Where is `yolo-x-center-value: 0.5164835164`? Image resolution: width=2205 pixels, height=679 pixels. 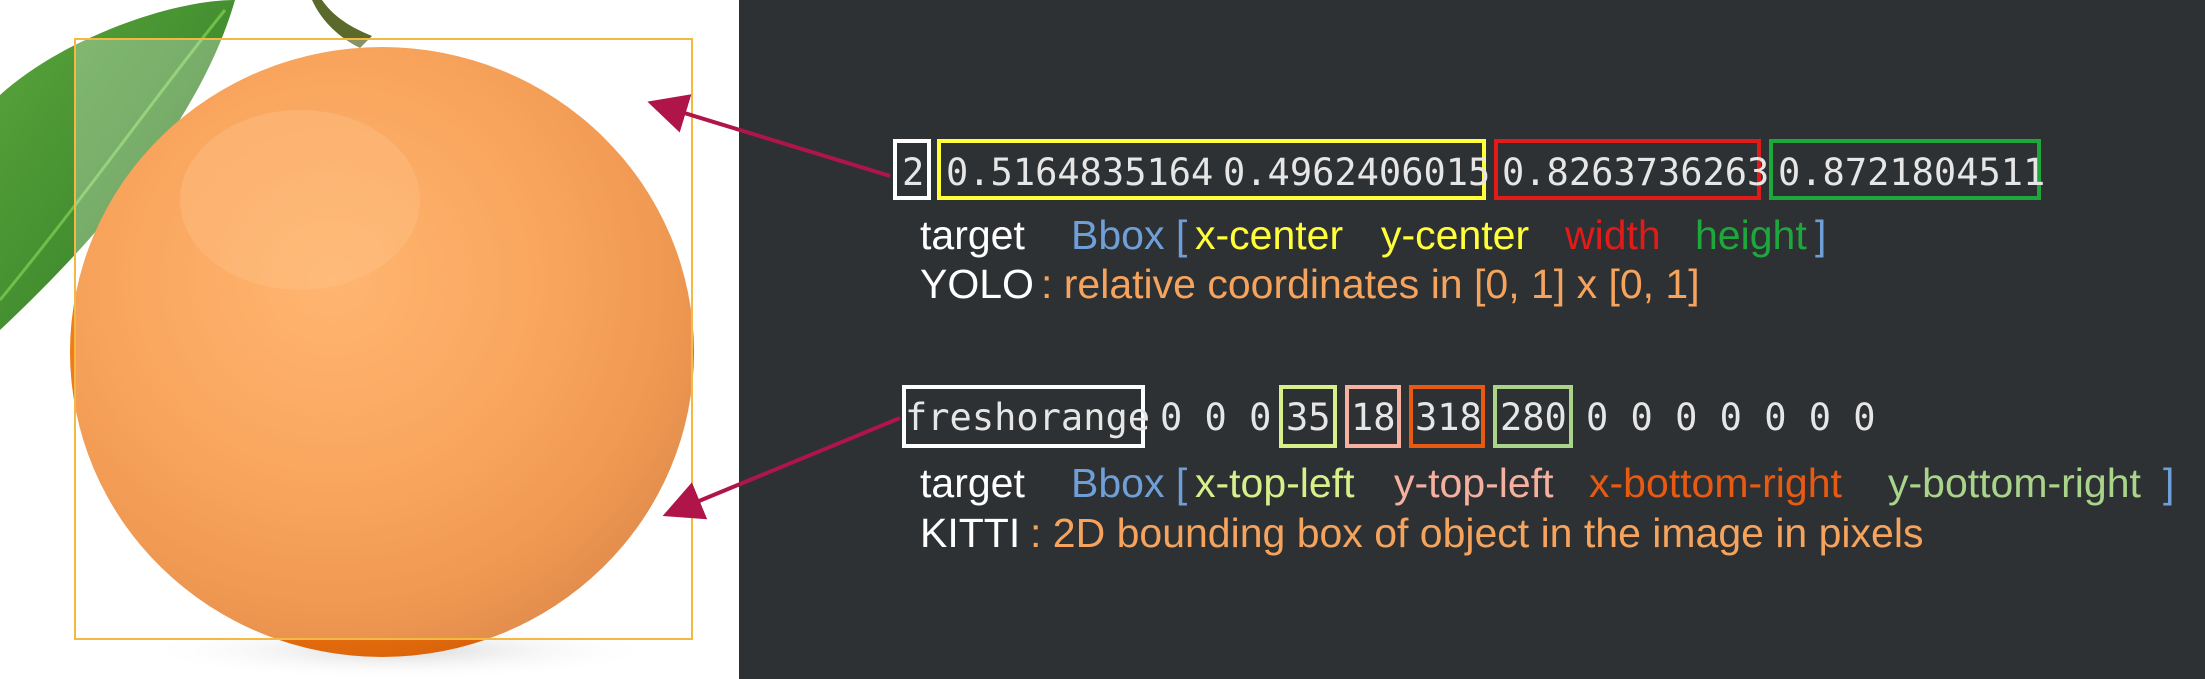 yolo-x-center-value: 0.5164835164 is located at coordinates (1080, 172).